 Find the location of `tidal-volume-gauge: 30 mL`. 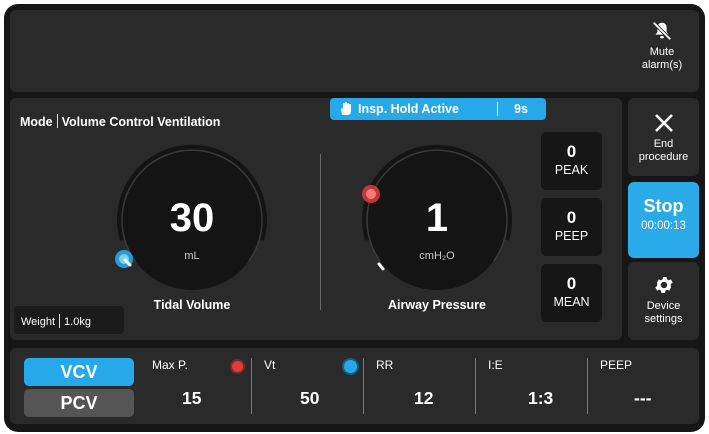

tidal-volume-gauge: 30 mL is located at coordinates (192, 220).